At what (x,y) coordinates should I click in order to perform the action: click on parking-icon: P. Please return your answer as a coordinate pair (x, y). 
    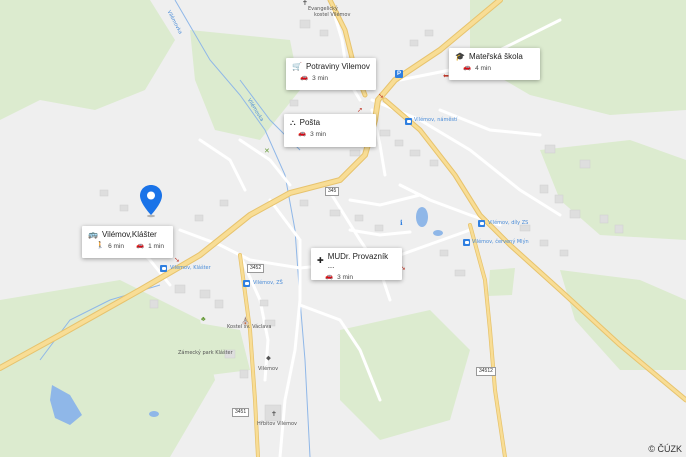
    Looking at the image, I should click on (399, 74).